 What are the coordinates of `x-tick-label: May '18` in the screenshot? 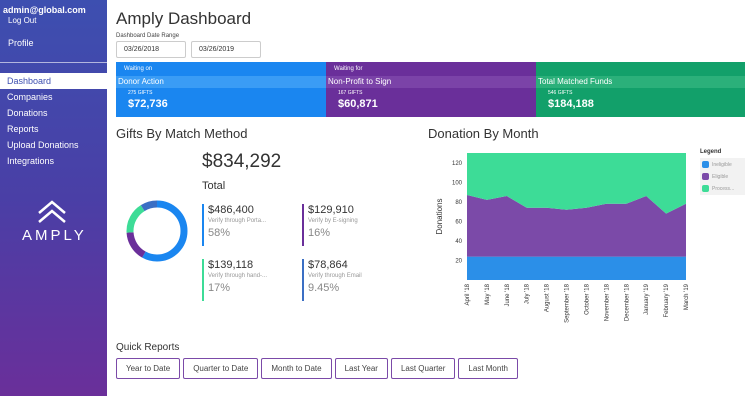 It's located at (488, 293).